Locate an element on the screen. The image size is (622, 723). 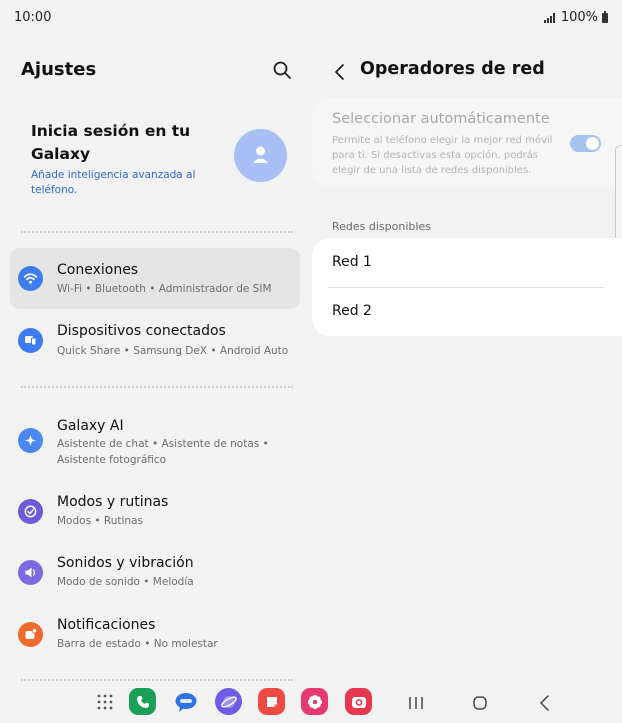
settings-item-subtitle: Modos • Rutinas is located at coordinates (100, 521).